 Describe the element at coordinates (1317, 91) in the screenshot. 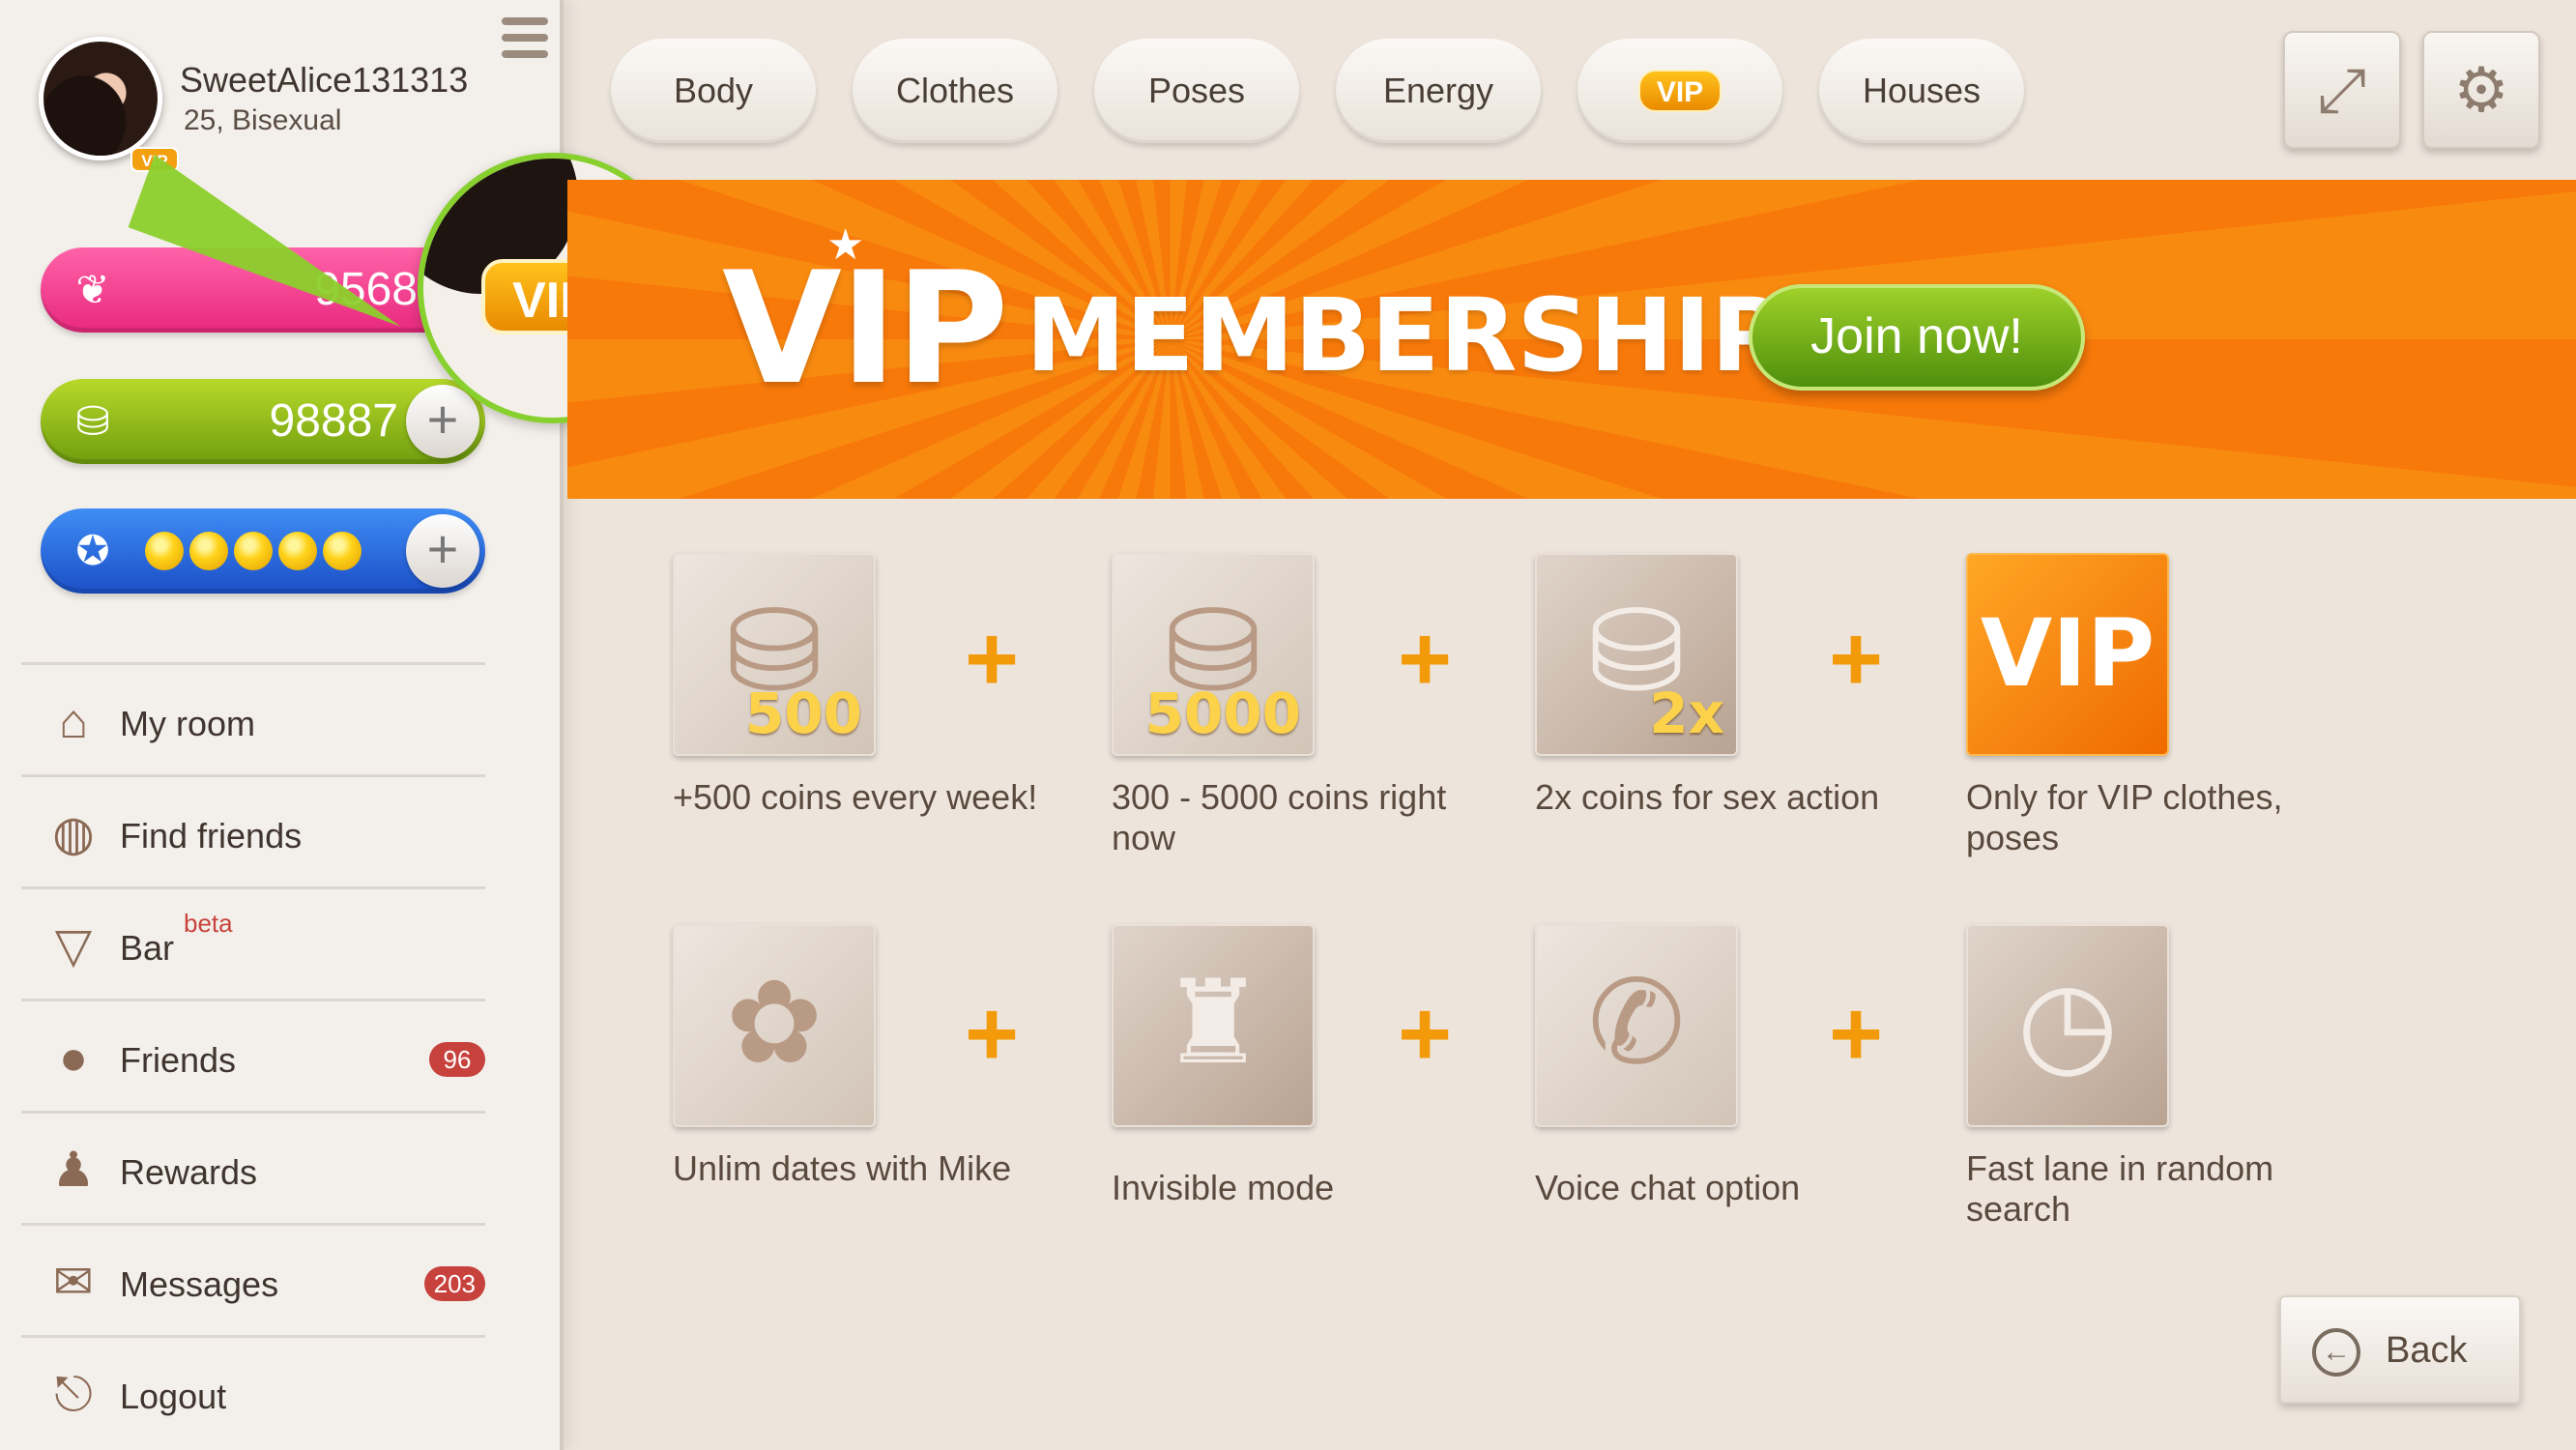

I see `category-tabs: Body Clothes Poses Energy VIP Houses` at that location.